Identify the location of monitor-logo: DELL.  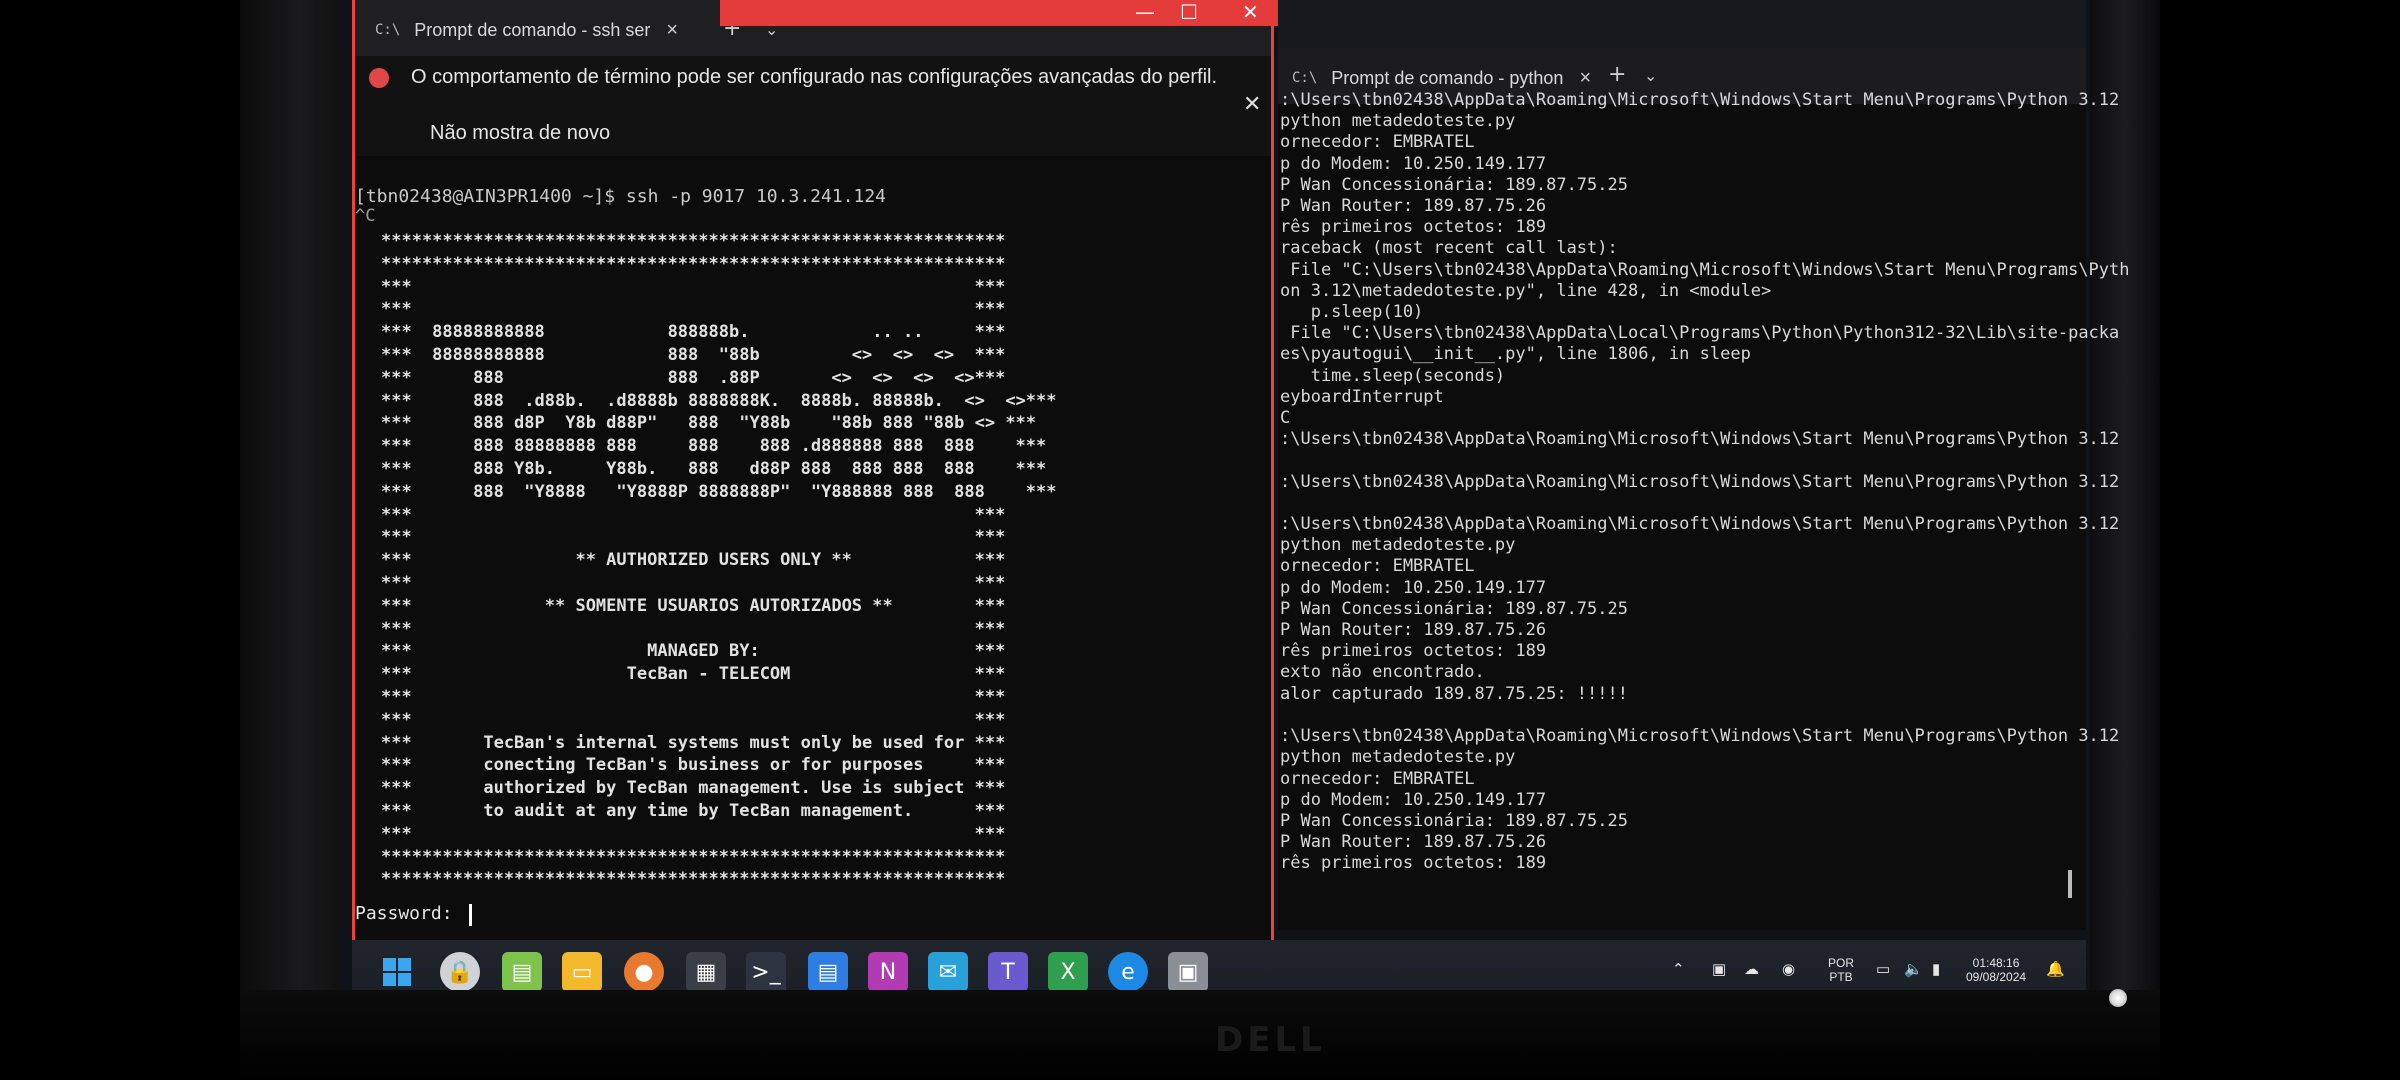
(1270, 1040).